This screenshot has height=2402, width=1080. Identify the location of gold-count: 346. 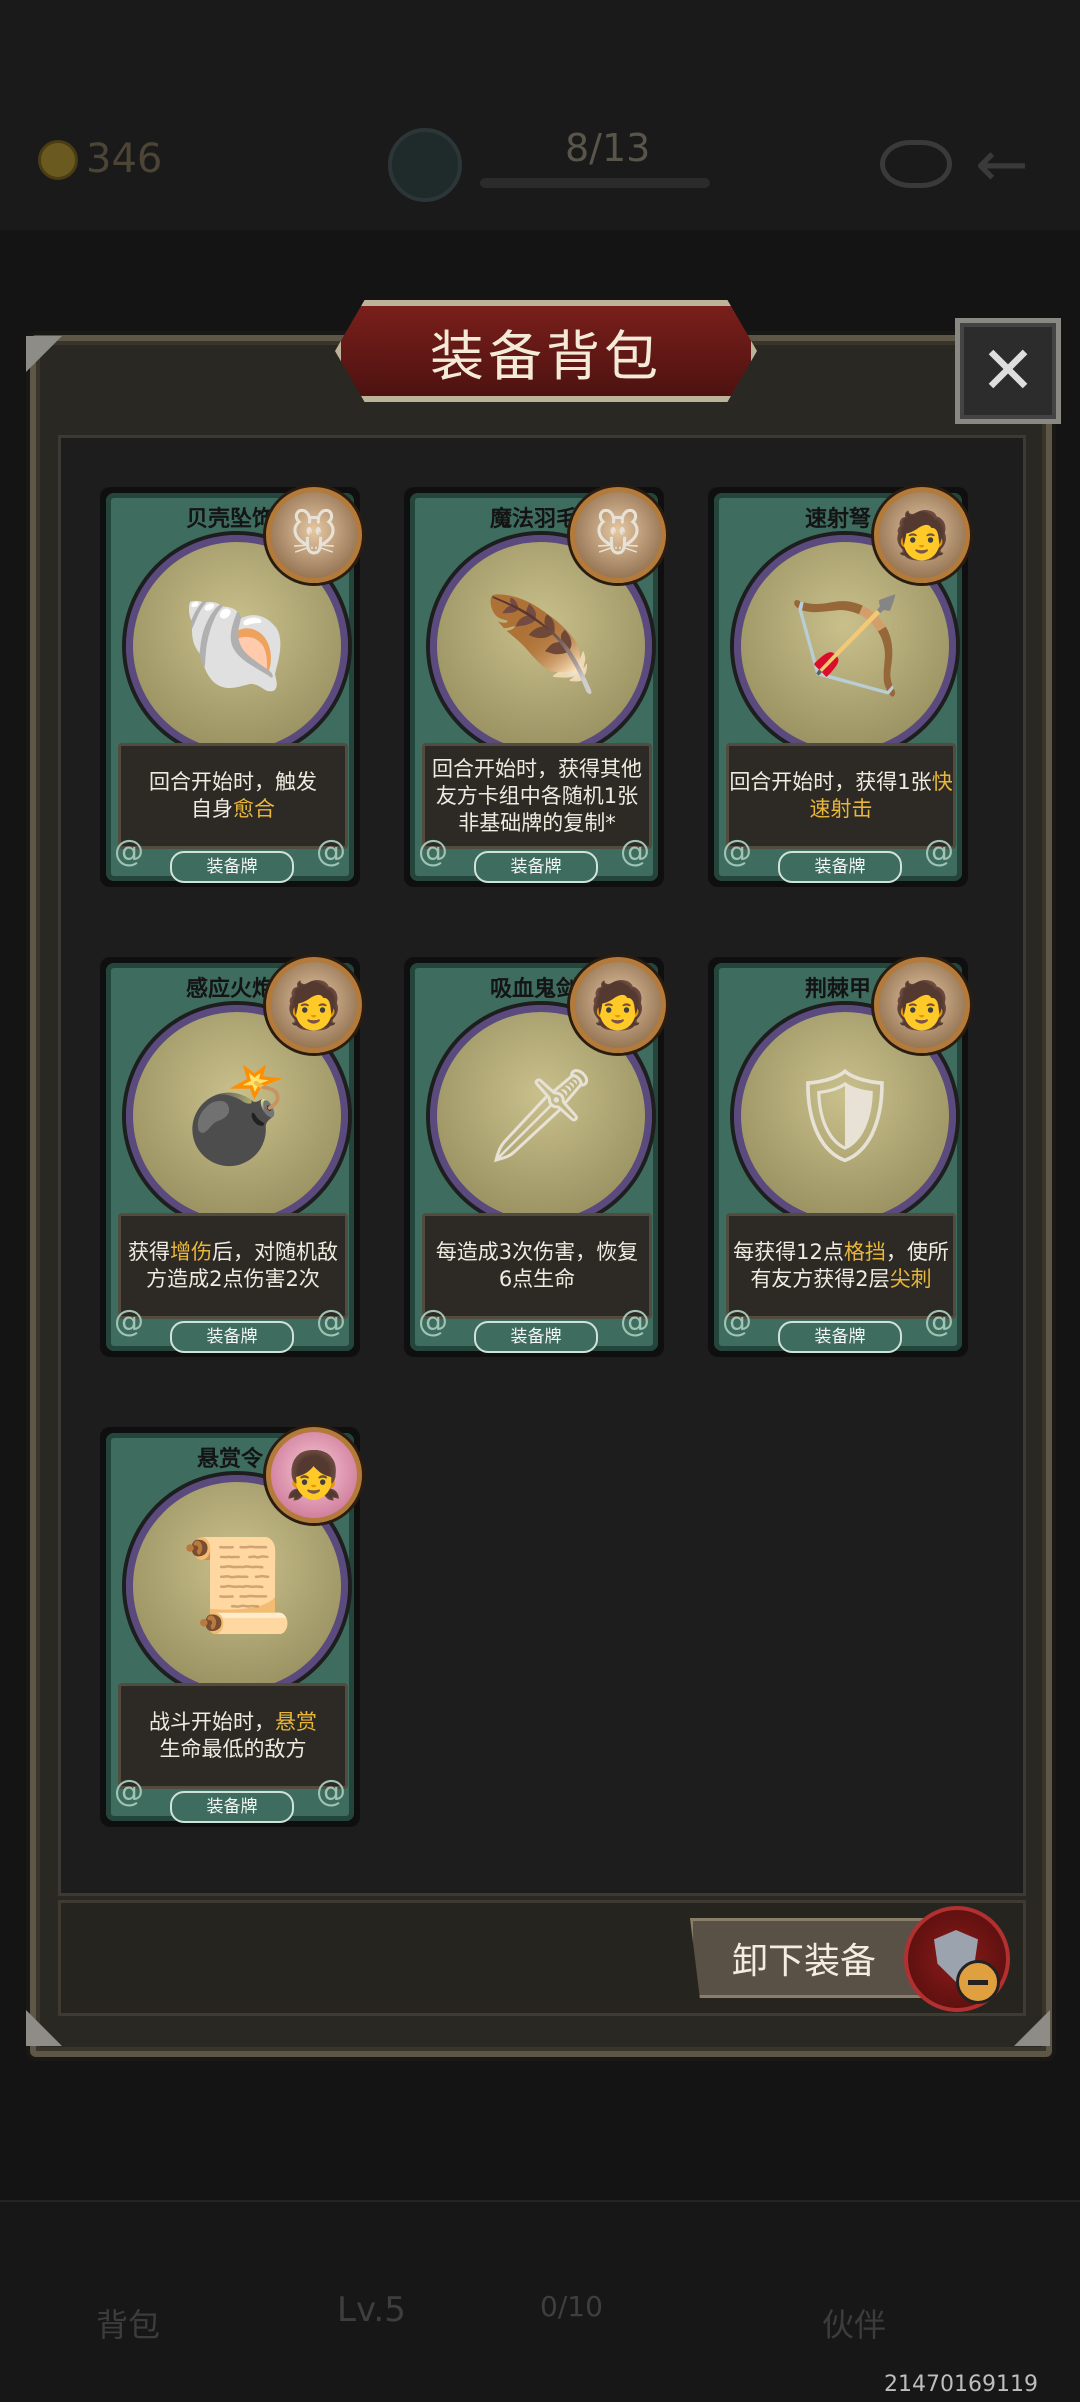
(124, 159).